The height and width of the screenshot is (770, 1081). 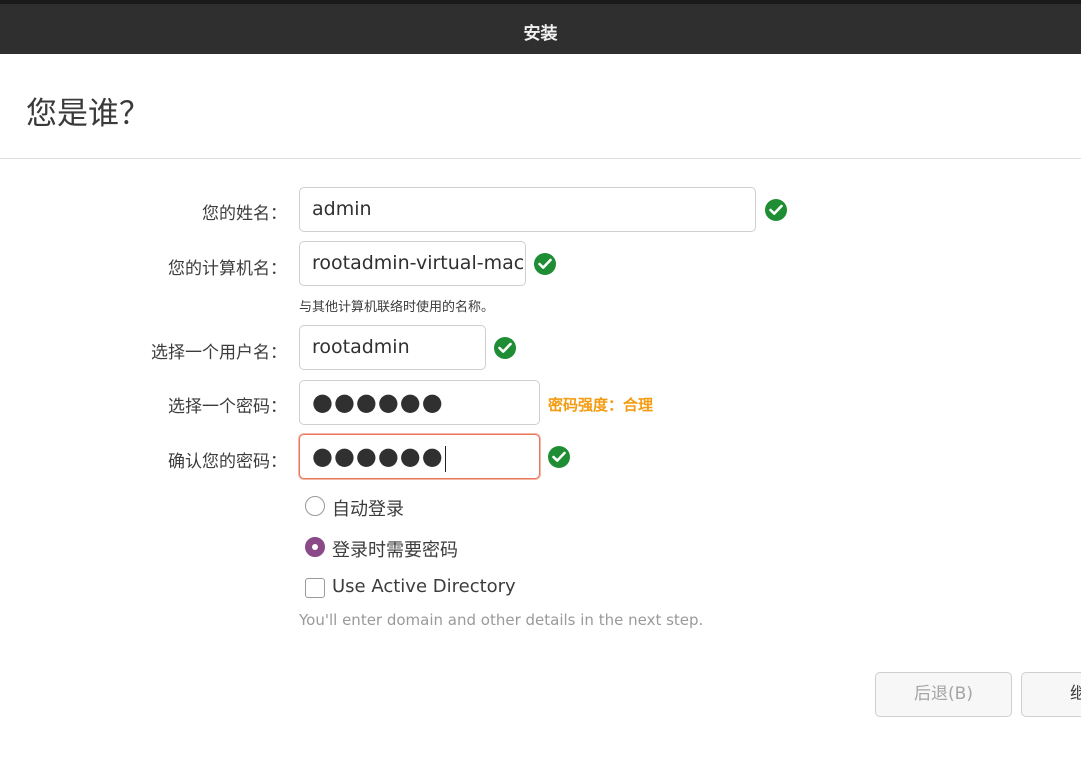 I want to click on computer-name-label: 您的计算机名：, so click(x=227, y=269).